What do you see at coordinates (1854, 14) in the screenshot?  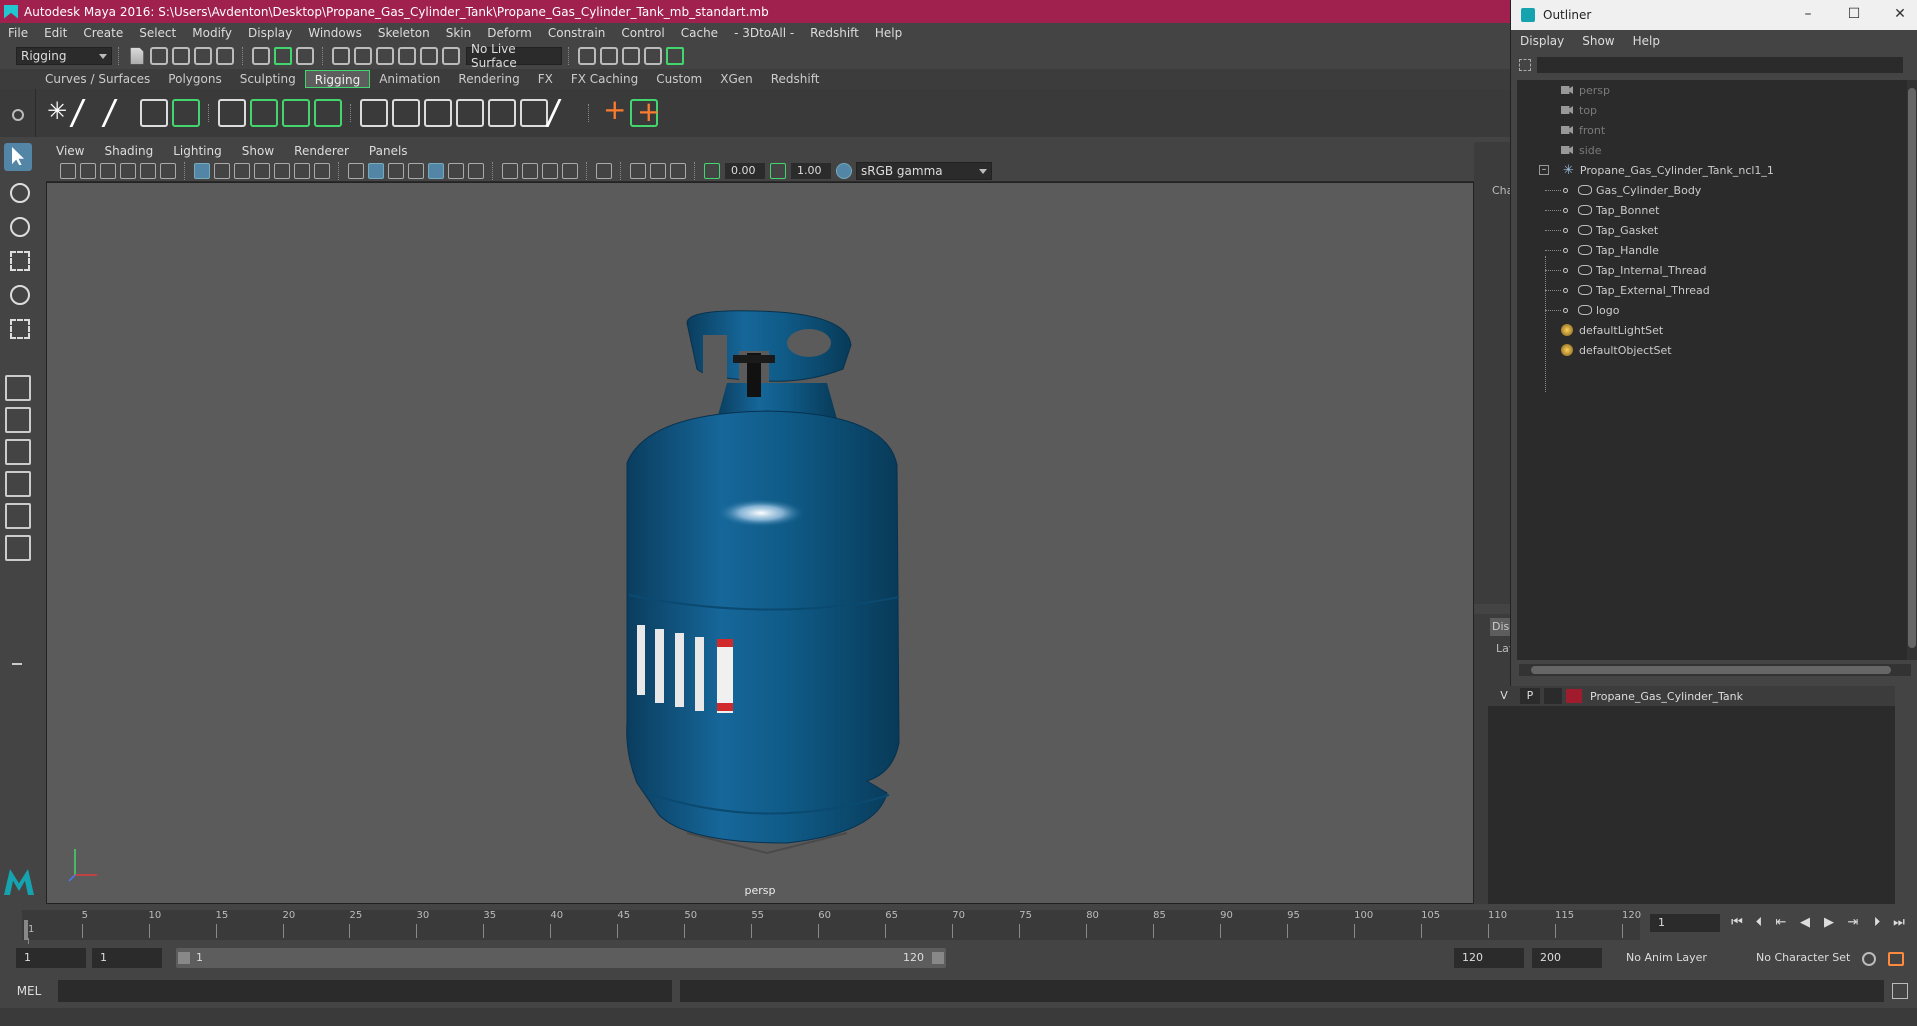 I see `maximize-icon: ☐` at bounding box center [1854, 14].